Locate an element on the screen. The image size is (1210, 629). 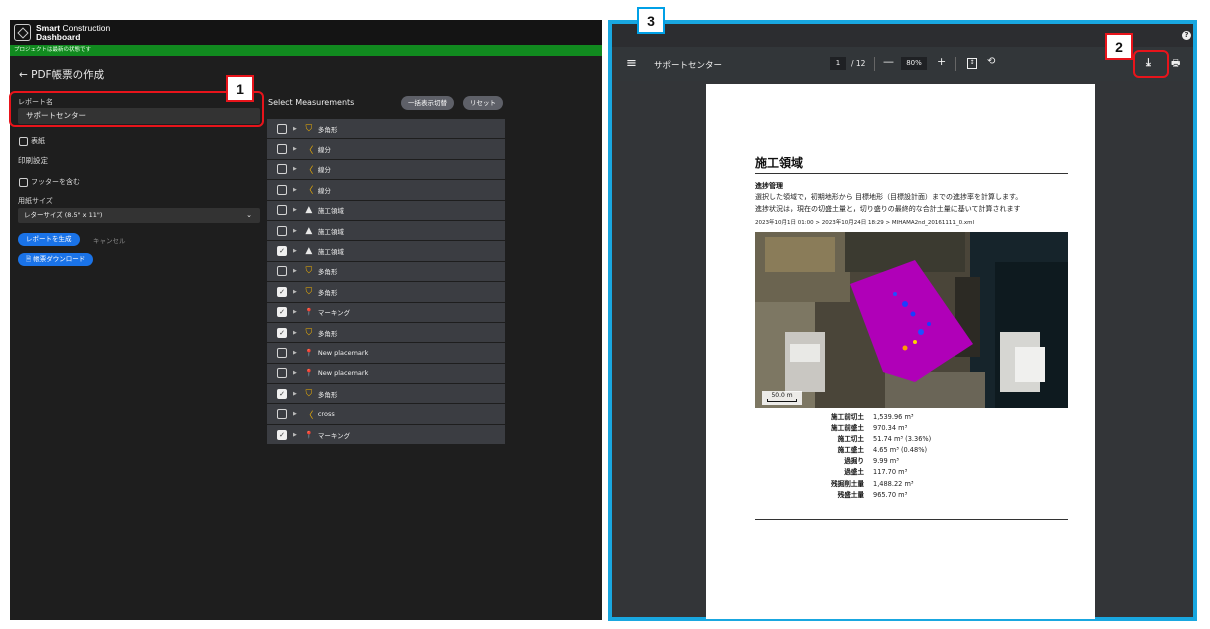
generate-report-button: レポートを生成 is located at coordinates (49, 239).